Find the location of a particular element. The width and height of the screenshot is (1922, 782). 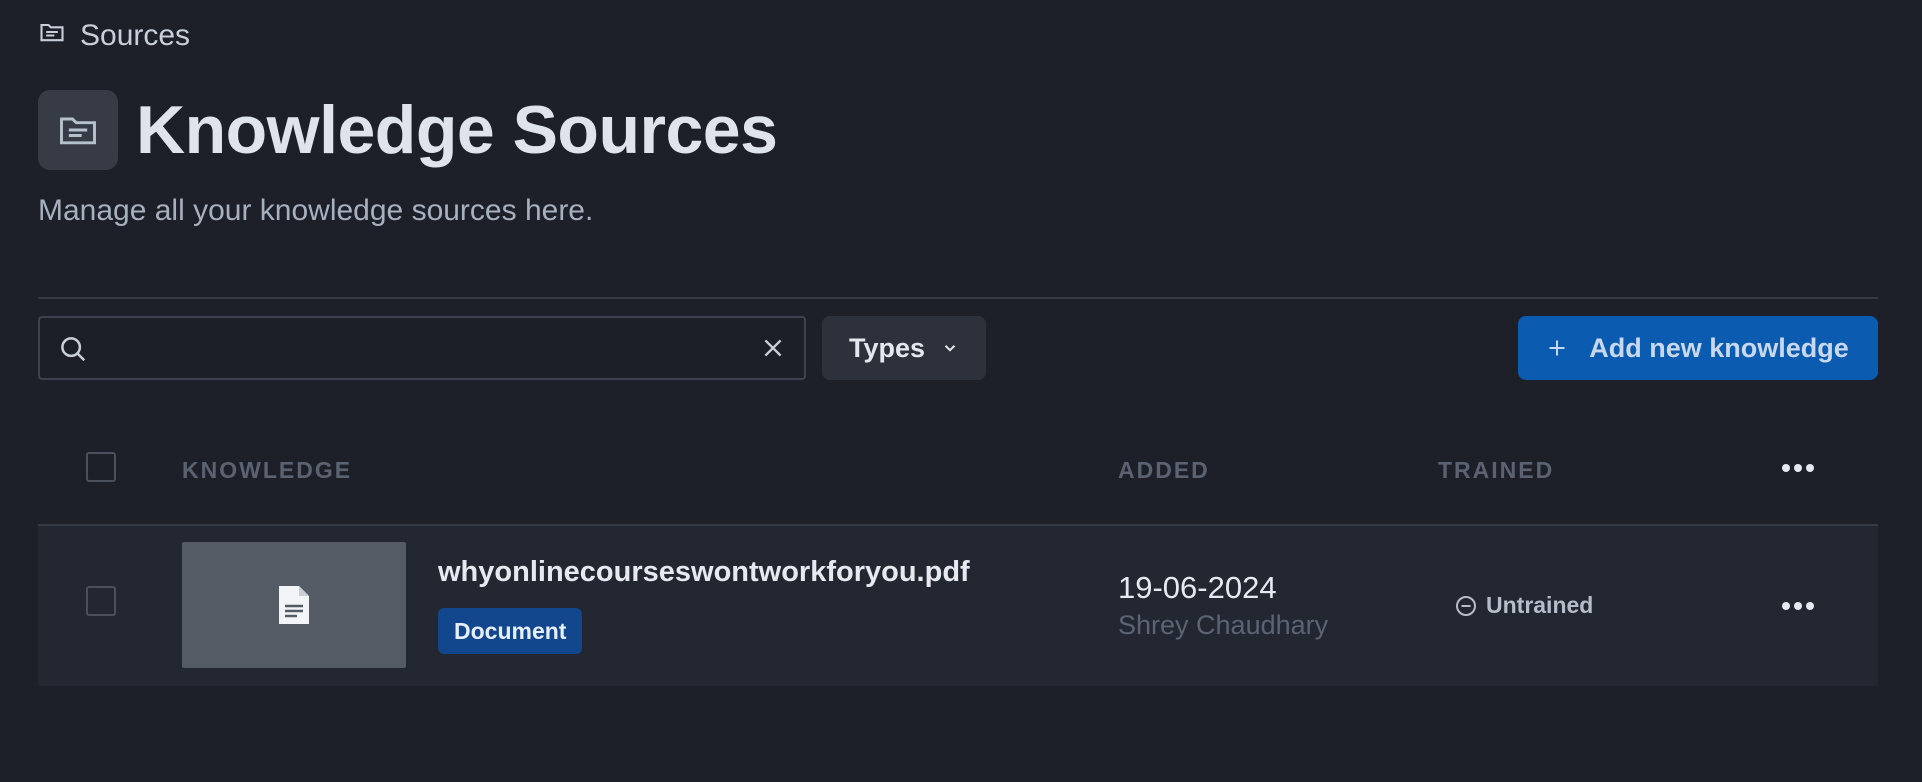

close-icon is located at coordinates (773, 348).